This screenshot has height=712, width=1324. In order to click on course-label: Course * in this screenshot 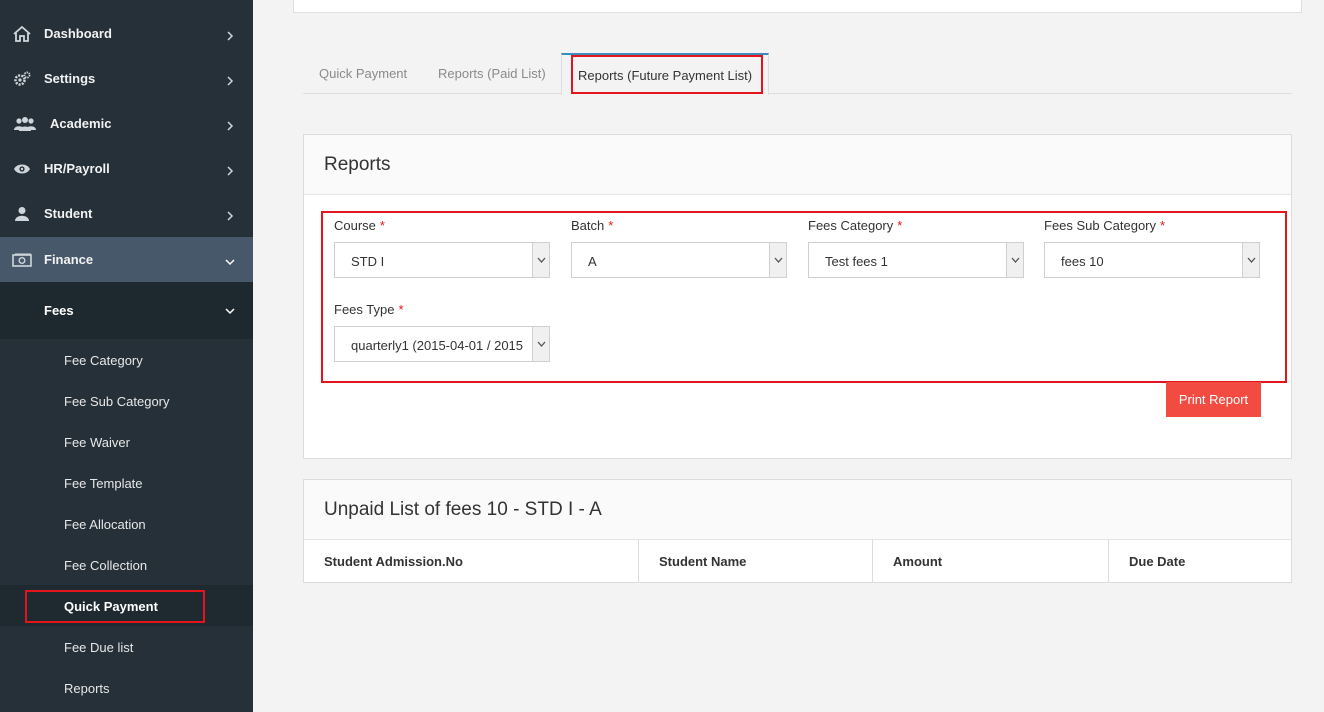, I will do `click(359, 225)`.